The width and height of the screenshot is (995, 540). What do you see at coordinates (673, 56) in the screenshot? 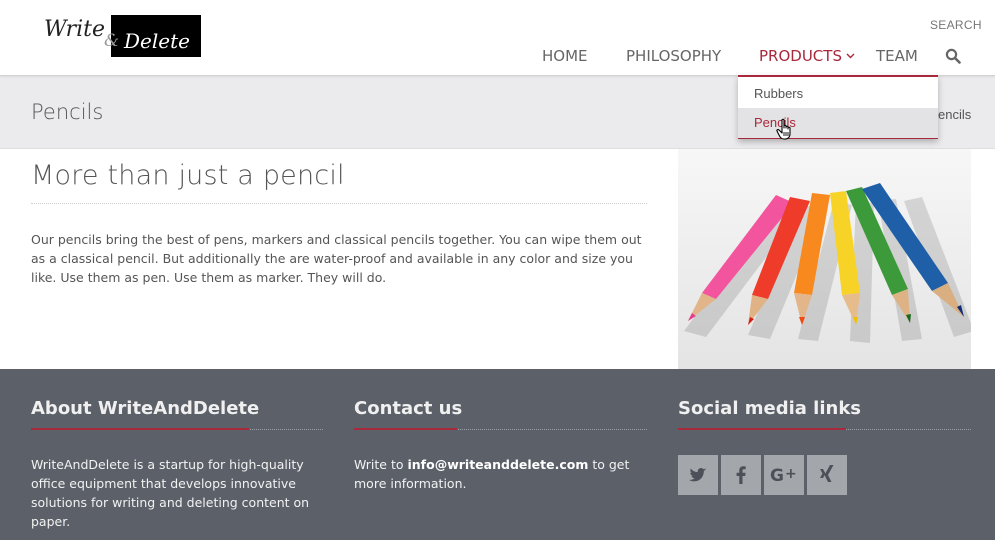
I see `nav-philosophy: PHILOSOPHY` at bounding box center [673, 56].